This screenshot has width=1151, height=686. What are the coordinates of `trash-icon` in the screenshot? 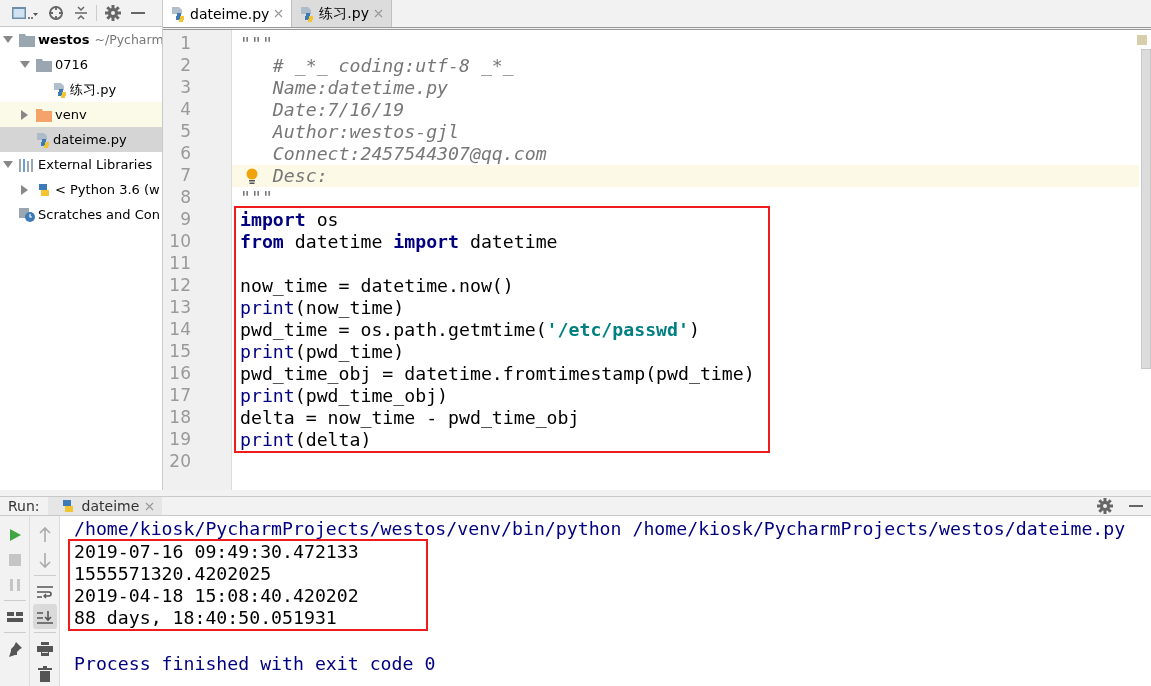 It's located at (44, 673).